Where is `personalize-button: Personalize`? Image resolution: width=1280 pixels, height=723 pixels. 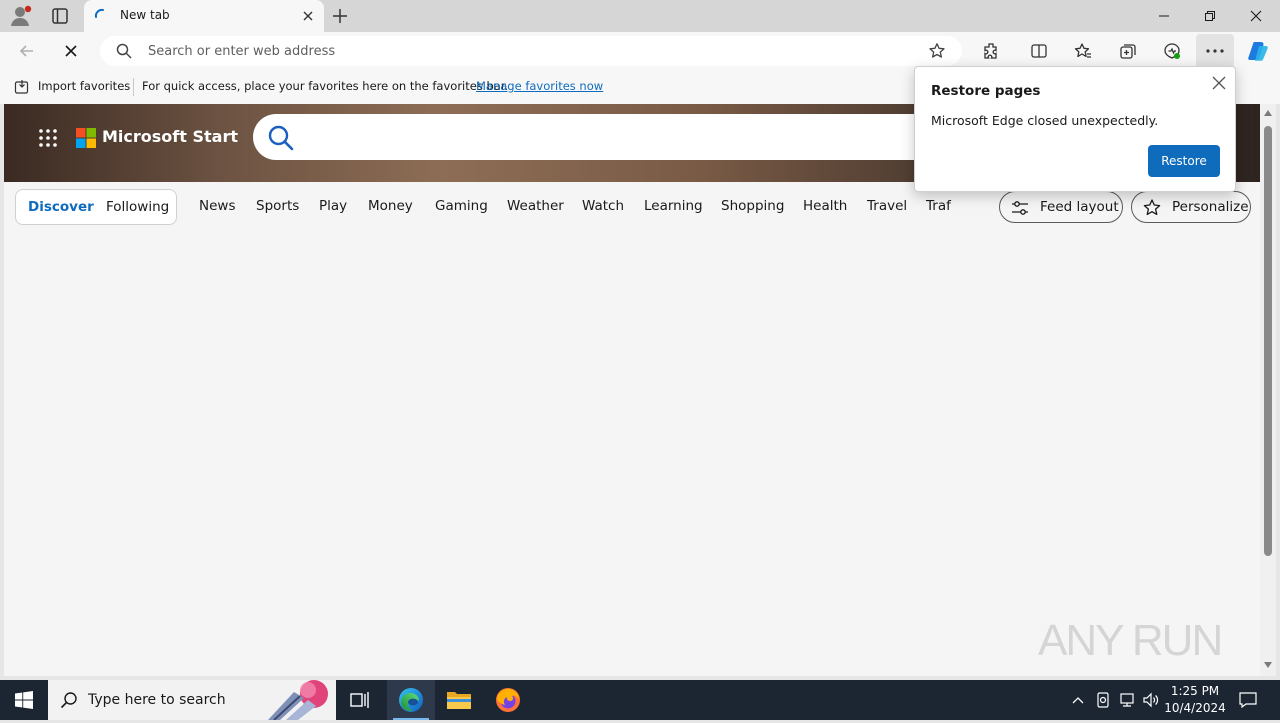 personalize-button: Personalize is located at coordinates (1191, 207).